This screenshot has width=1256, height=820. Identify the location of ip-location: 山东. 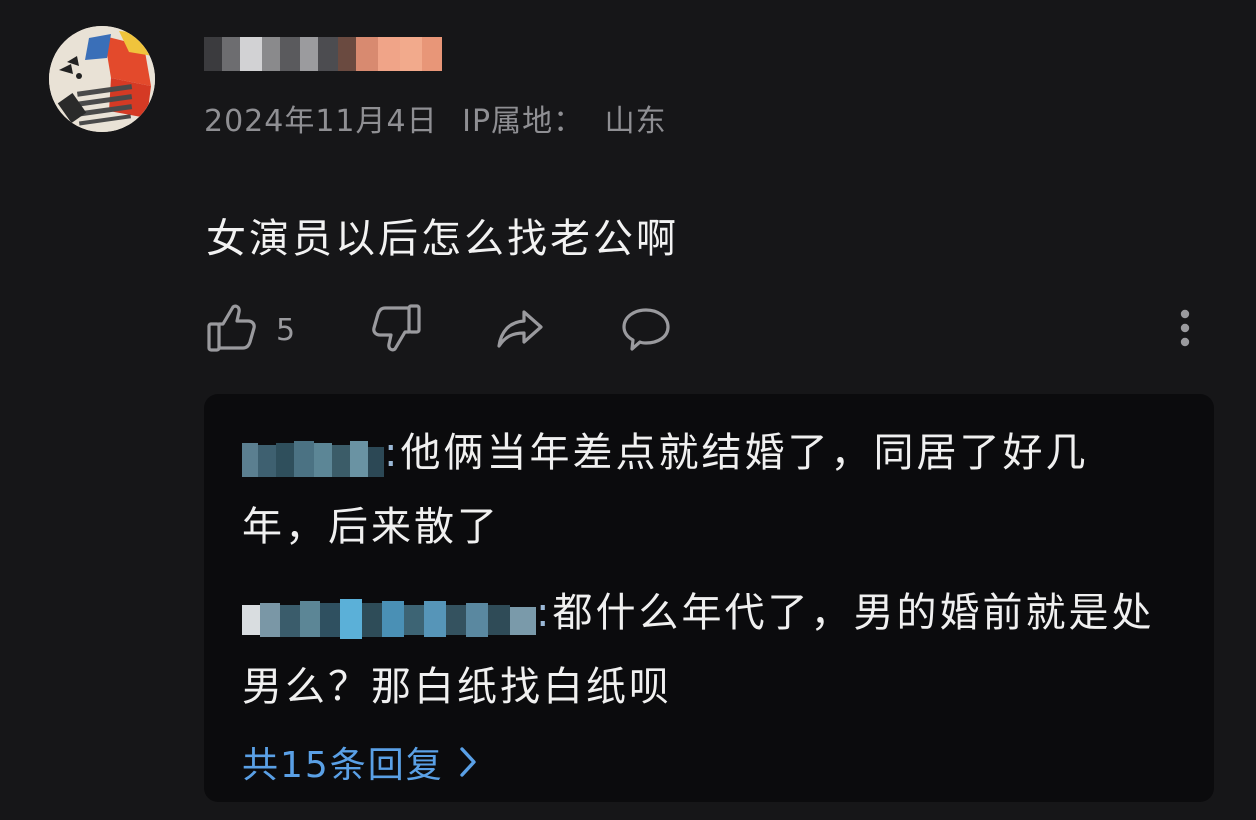
(635, 121).